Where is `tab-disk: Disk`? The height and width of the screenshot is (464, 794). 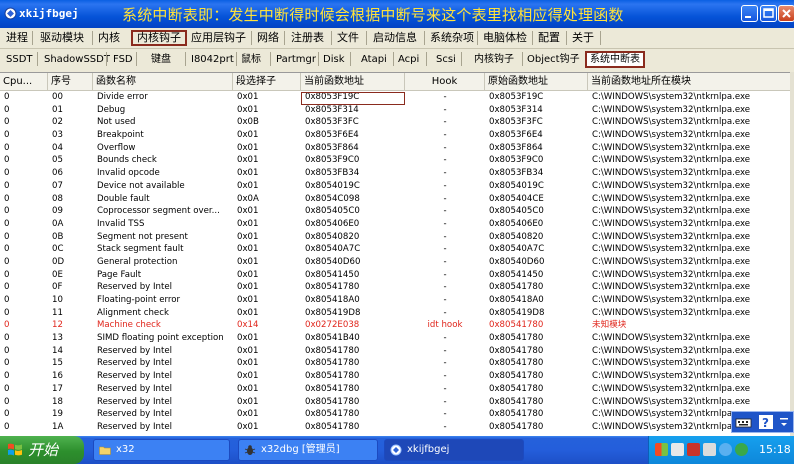
tab-disk: Disk is located at coordinates (333, 59).